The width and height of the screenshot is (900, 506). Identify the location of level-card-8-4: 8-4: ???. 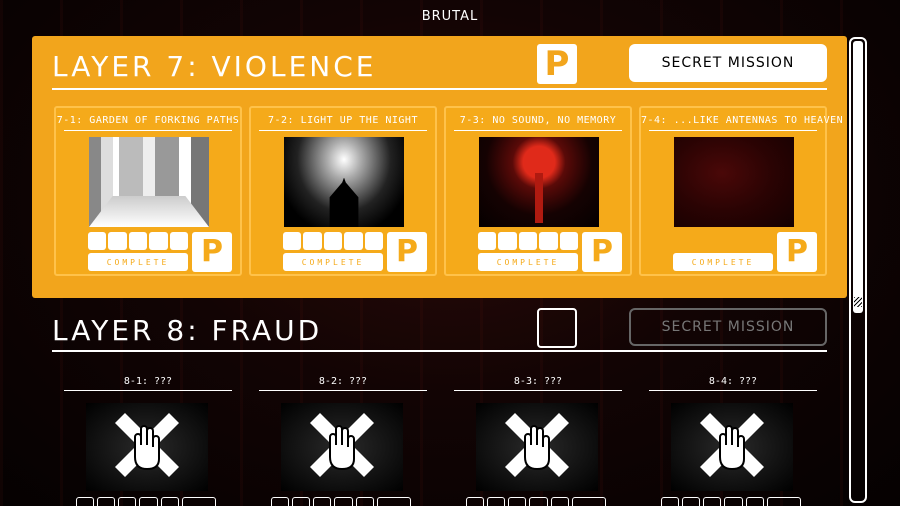
(733, 437).